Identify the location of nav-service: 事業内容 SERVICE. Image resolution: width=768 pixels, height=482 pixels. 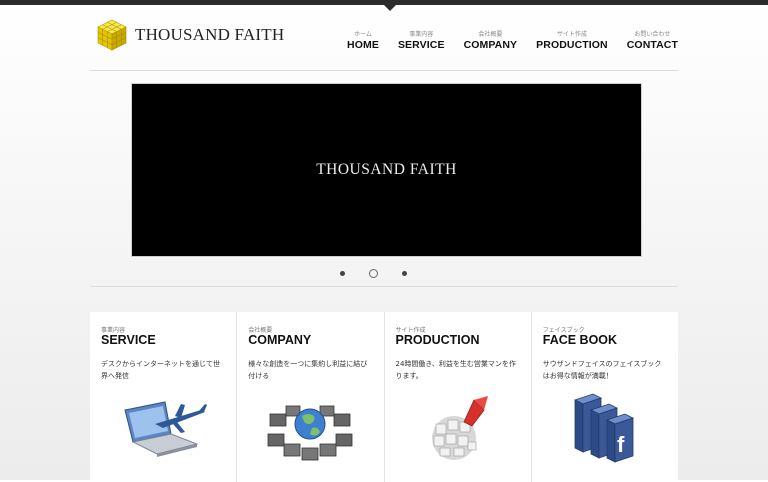
(421, 41).